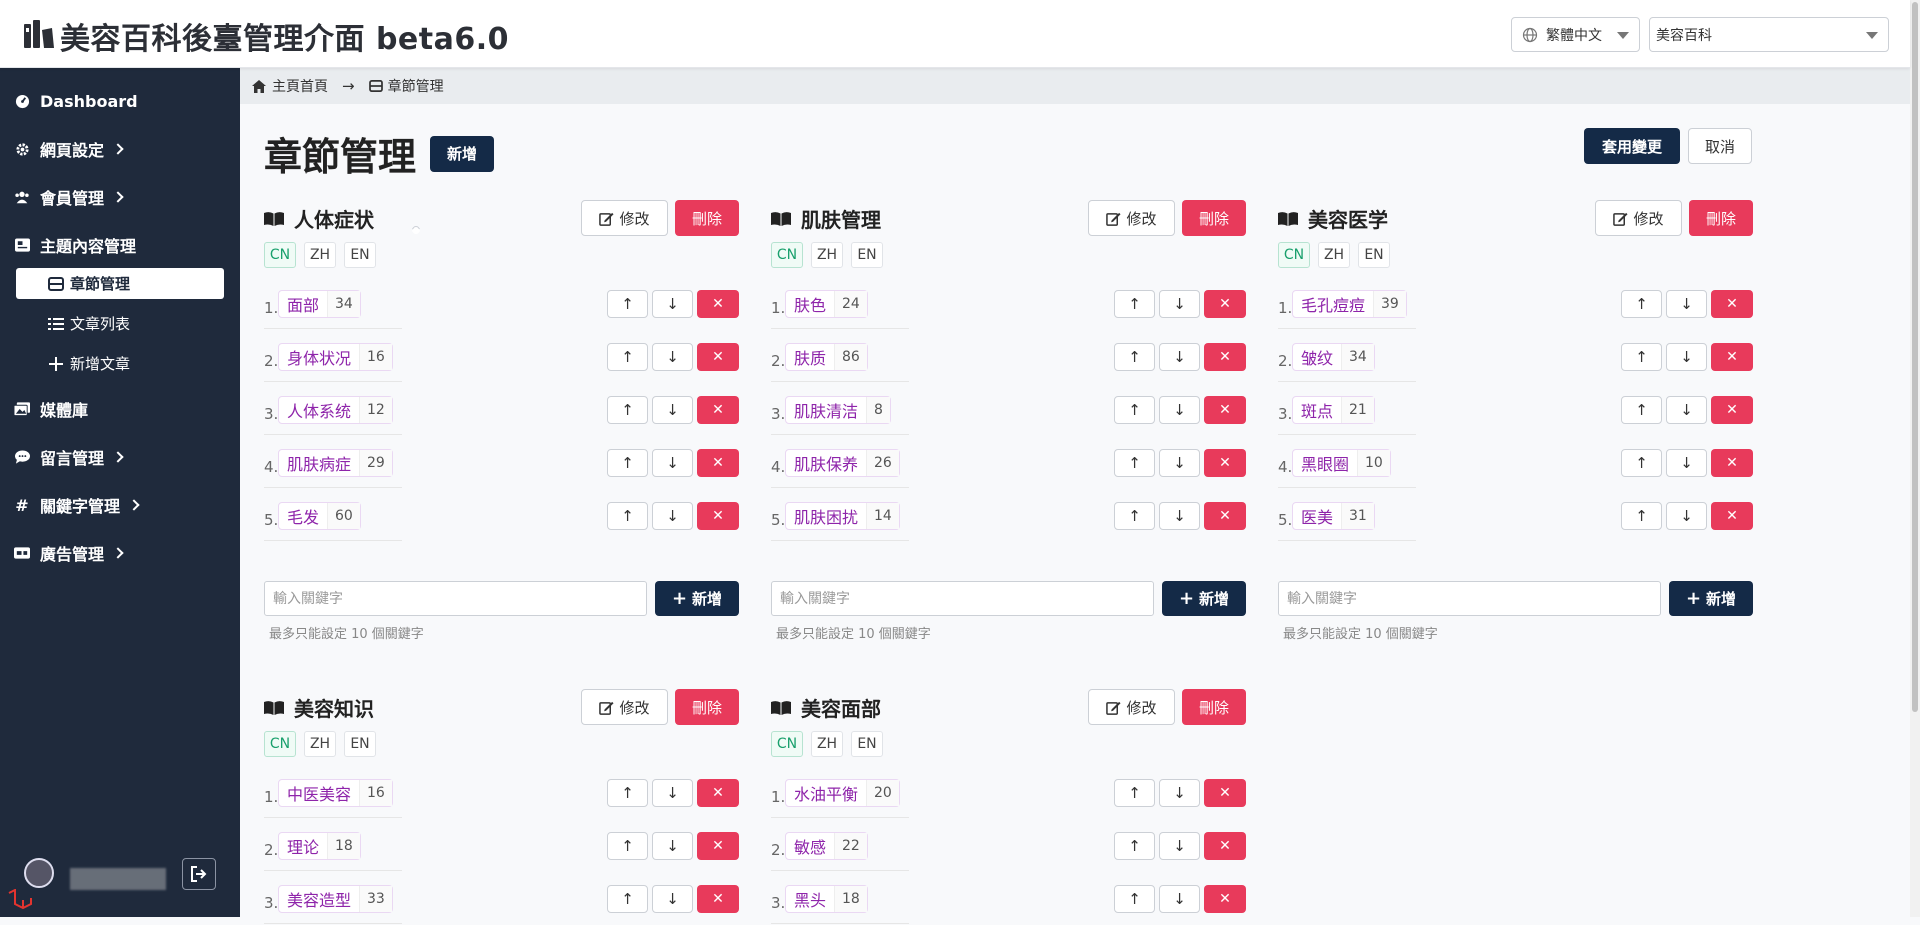 The height and width of the screenshot is (925, 1920). Describe the element at coordinates (1915, 357) in the screenshot. I see `scrollbar-thumb` at that location.